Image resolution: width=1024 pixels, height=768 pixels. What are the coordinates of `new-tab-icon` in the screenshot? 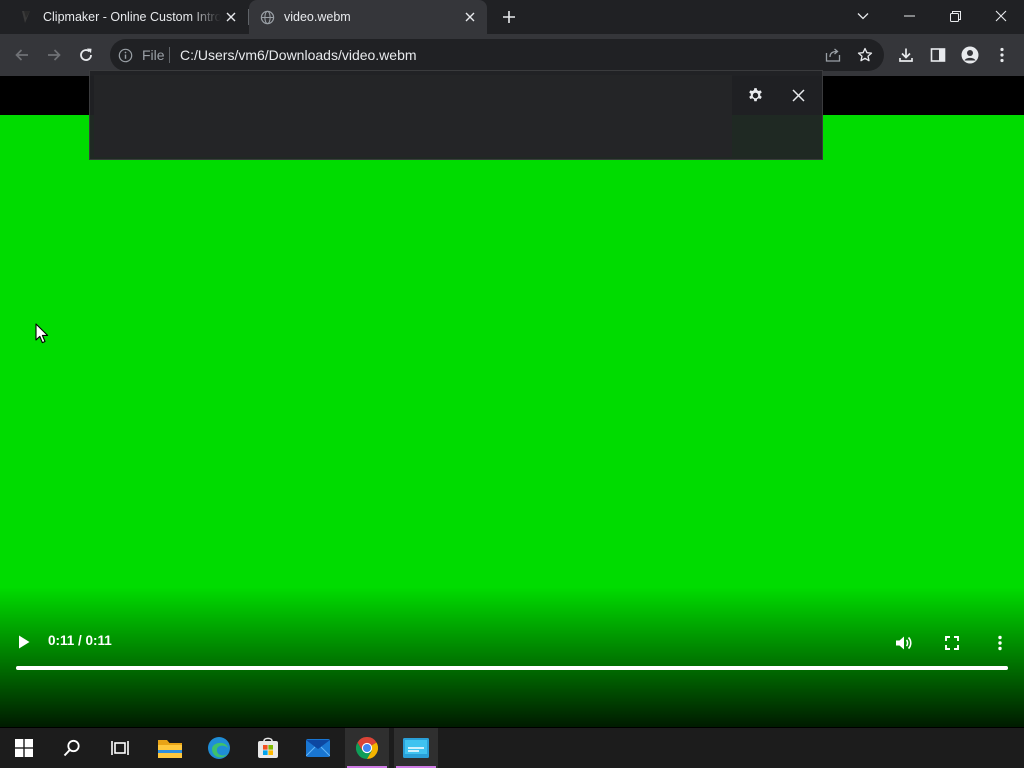 It's located at (509, 17).